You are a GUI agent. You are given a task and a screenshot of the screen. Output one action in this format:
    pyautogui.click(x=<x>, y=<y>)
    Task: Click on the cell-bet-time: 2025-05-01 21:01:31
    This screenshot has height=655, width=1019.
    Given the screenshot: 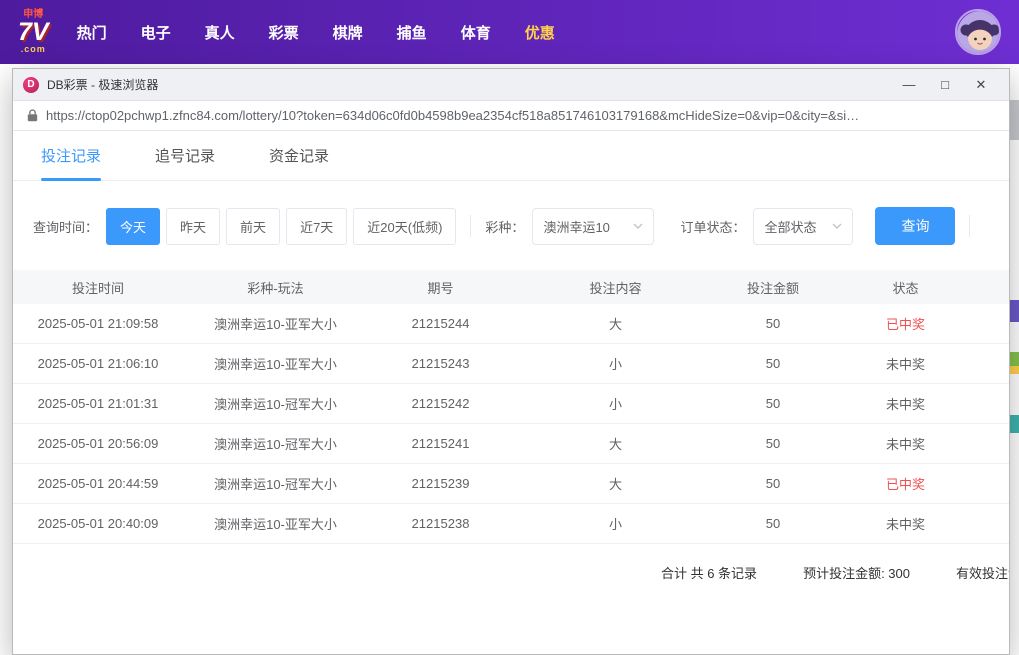 What is the action you would take?
    pyautogui.click(x=98, y=403)
    